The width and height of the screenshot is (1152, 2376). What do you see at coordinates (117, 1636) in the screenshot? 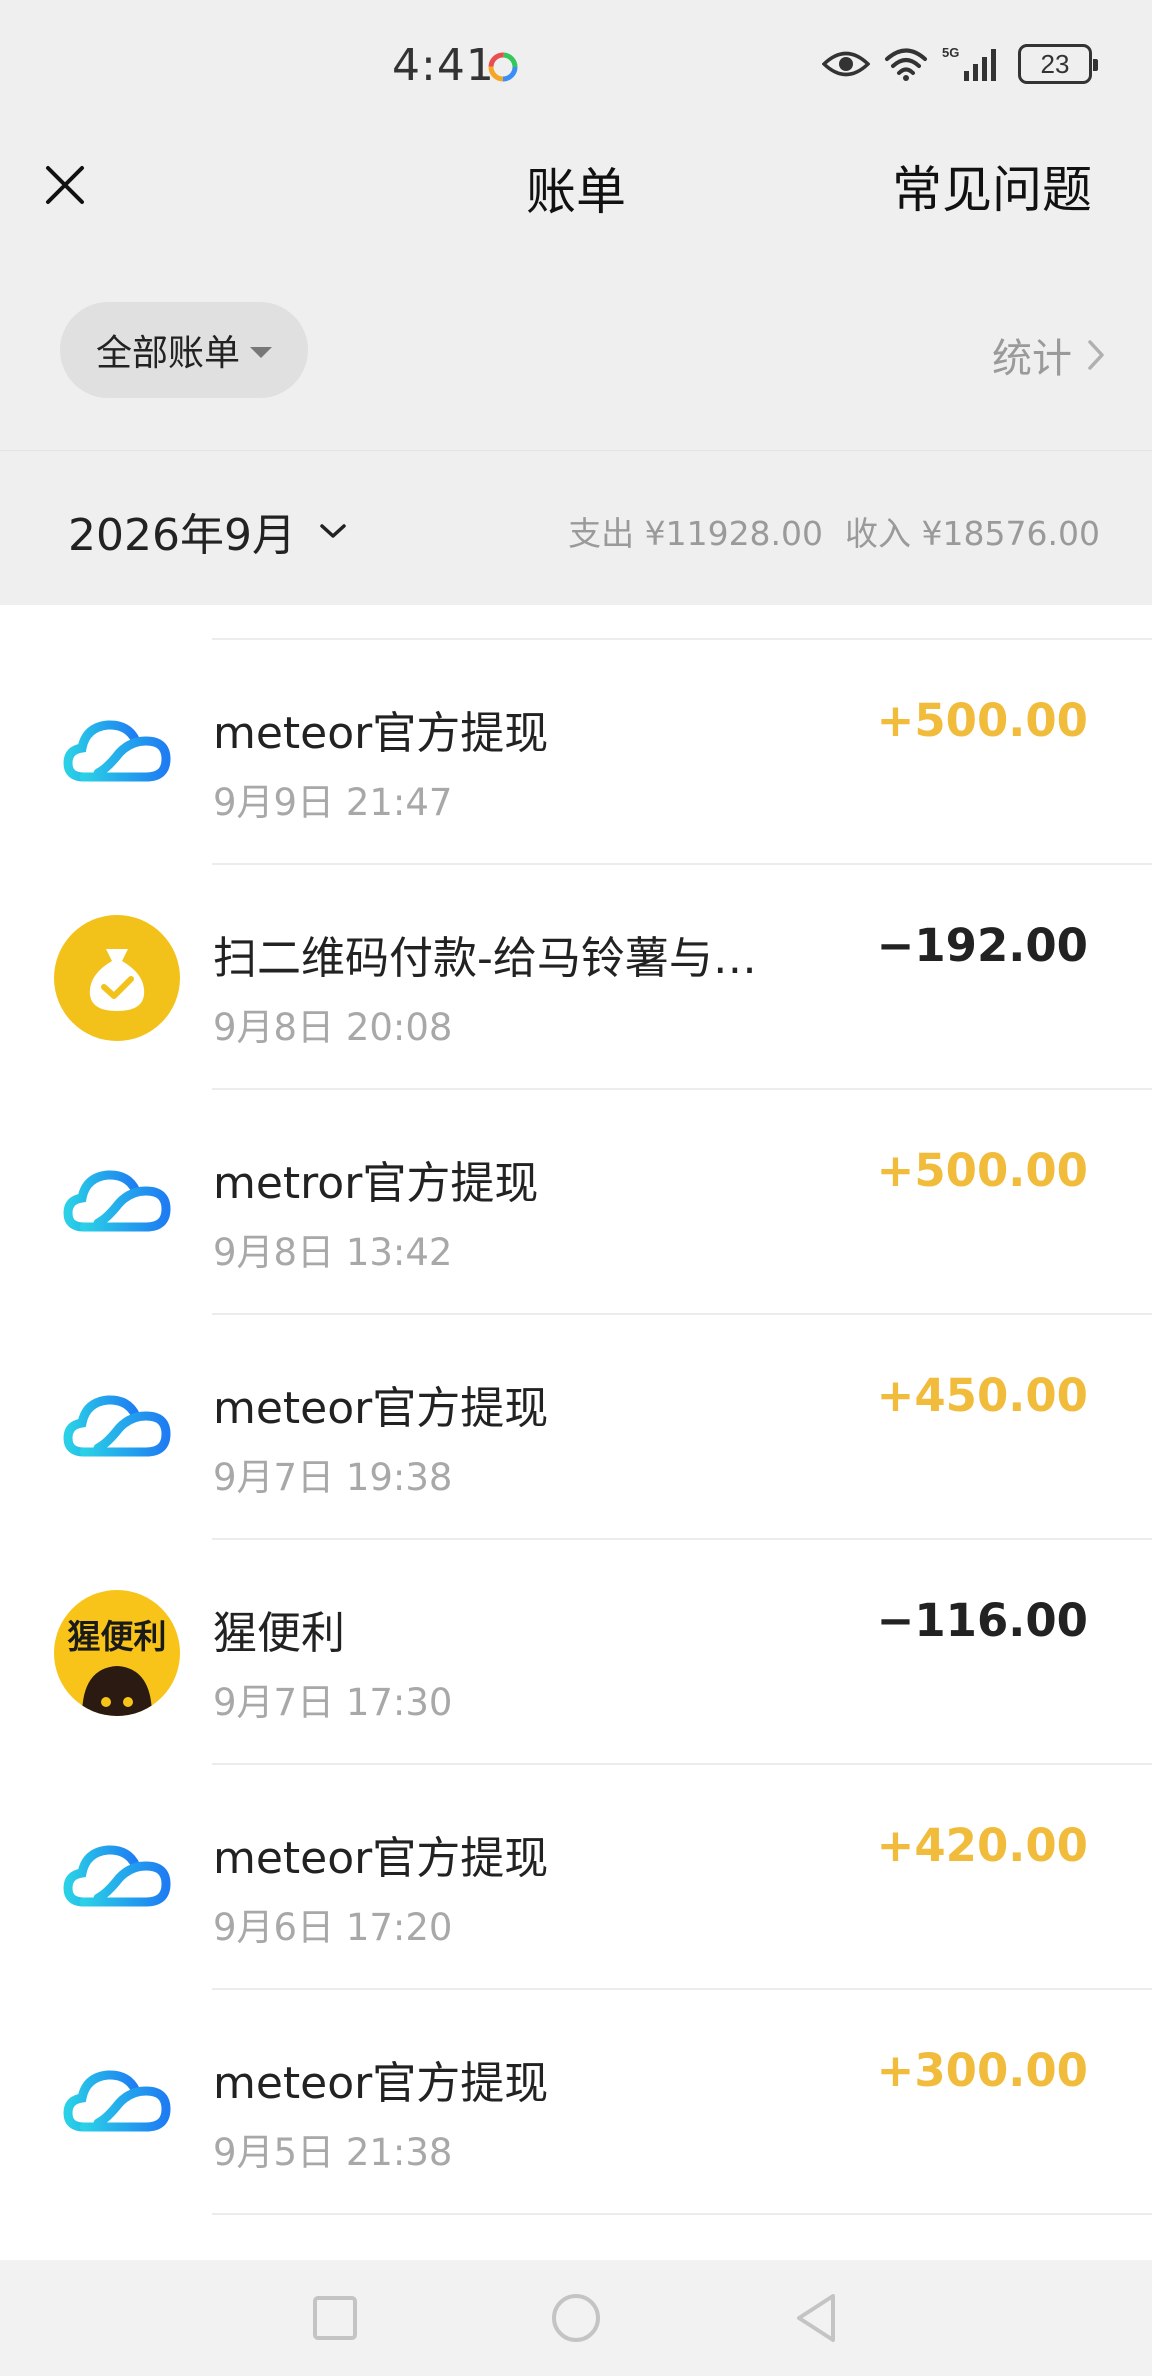
I see `logo-text: 猩便利` at bounding box center [117, 1636].